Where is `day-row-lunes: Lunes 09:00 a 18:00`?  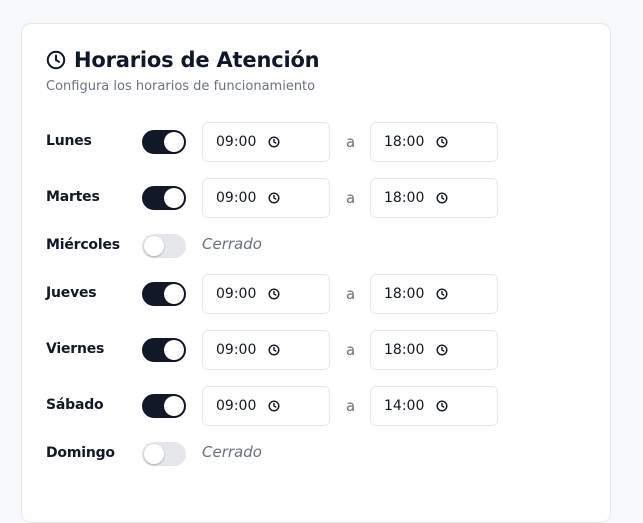
day-row-lunes: Lunes 09:00 a 18:00 is located at coordinates (316, 142).